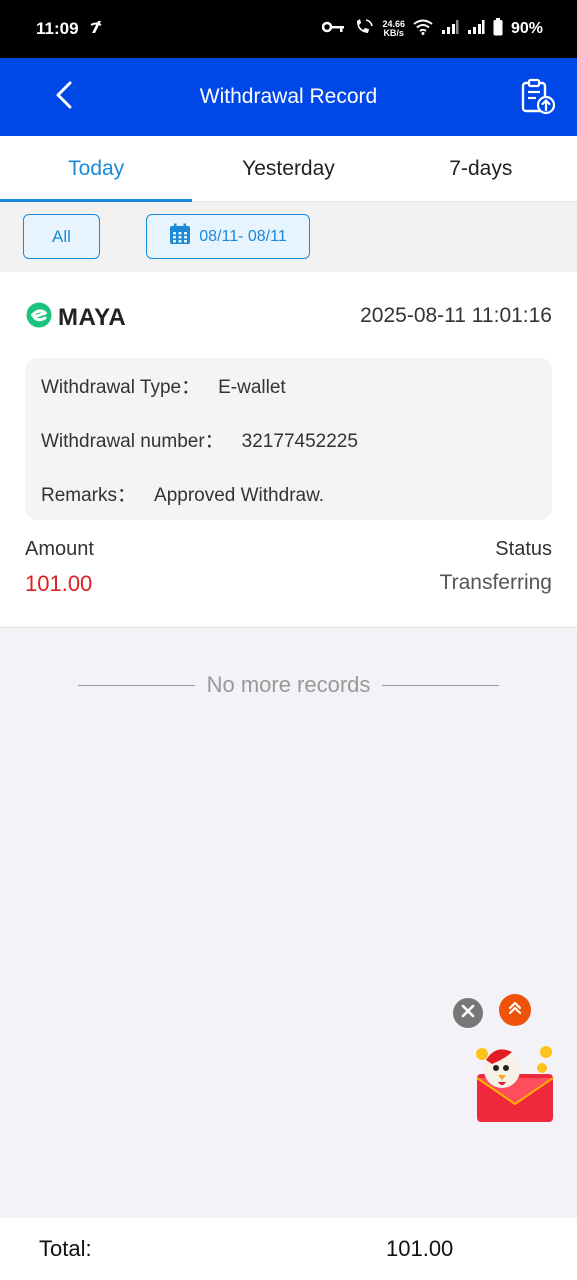  Describe the element at coordinates (523, 549) in the screenshot. I see `status-label: Status` at that location.